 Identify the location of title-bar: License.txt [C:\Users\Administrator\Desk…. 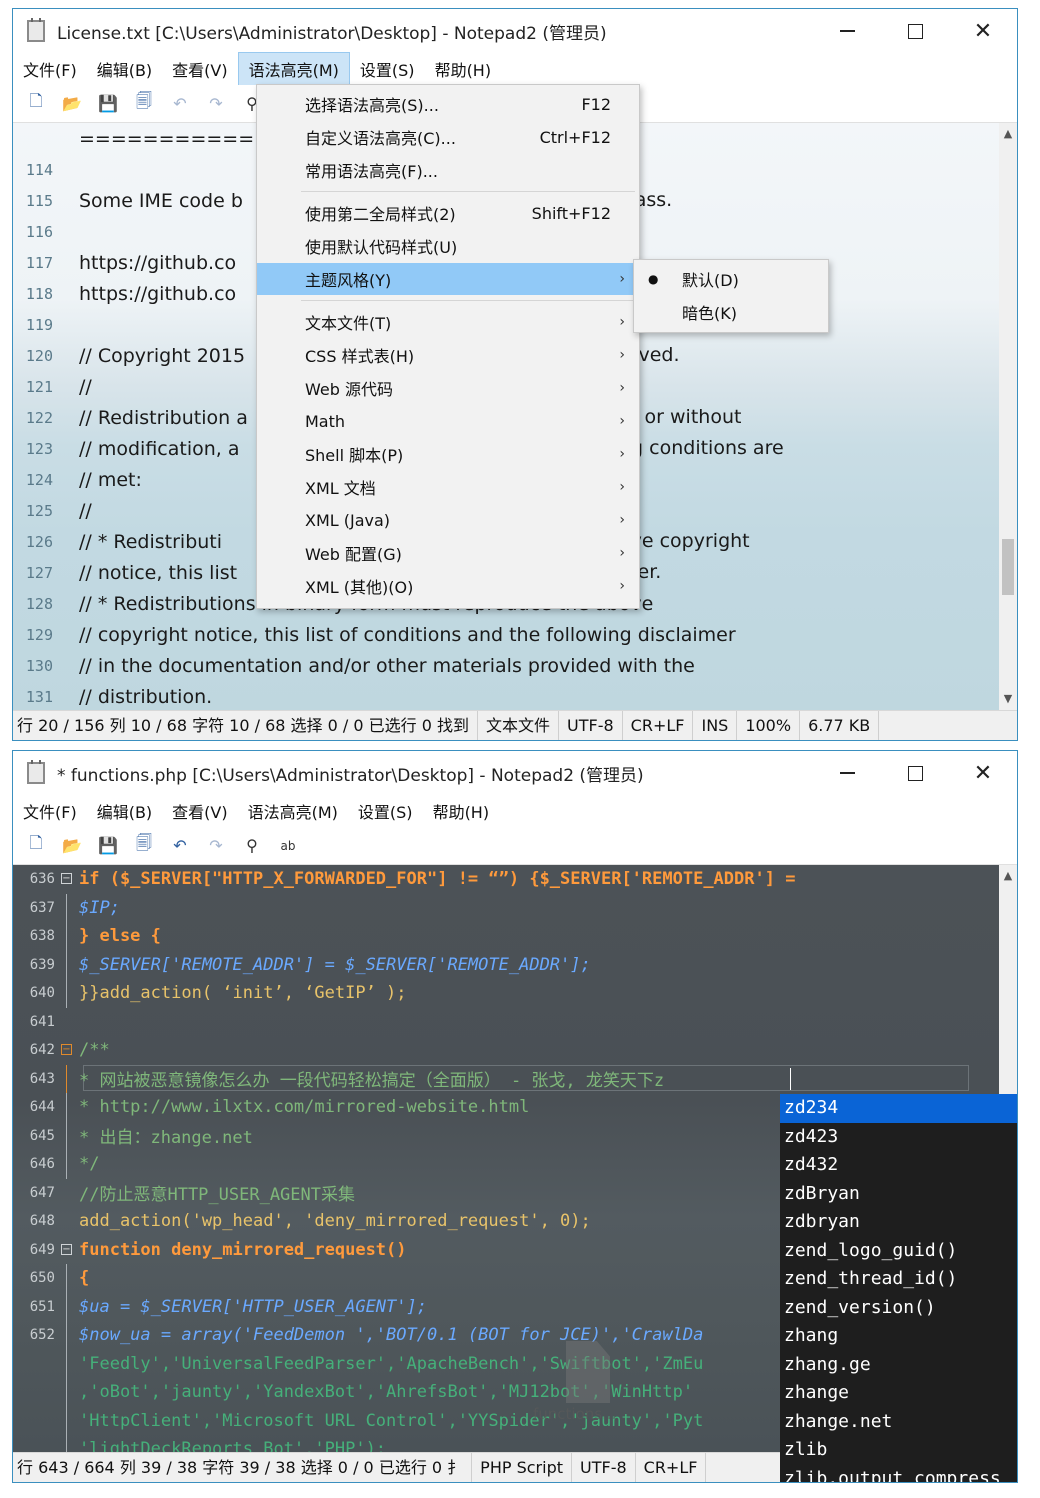
(515, 31).